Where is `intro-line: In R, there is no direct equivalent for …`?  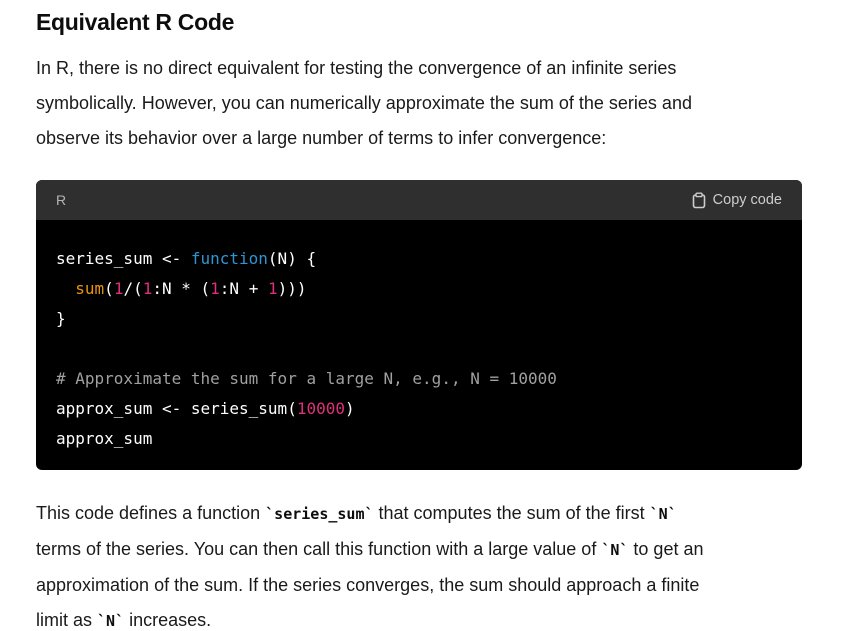
intro-line: In R, there is no direct equivalent for … is located at coordinates (356, 68).